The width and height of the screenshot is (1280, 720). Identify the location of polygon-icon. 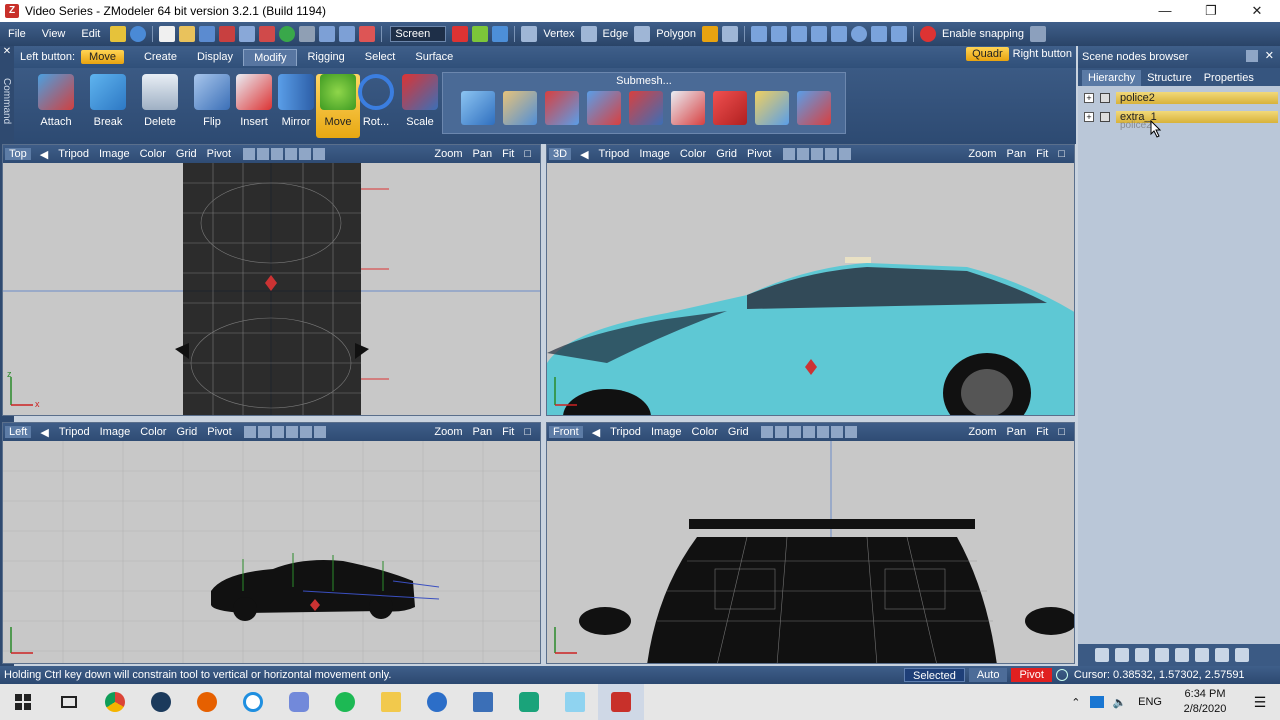
(642, 34).